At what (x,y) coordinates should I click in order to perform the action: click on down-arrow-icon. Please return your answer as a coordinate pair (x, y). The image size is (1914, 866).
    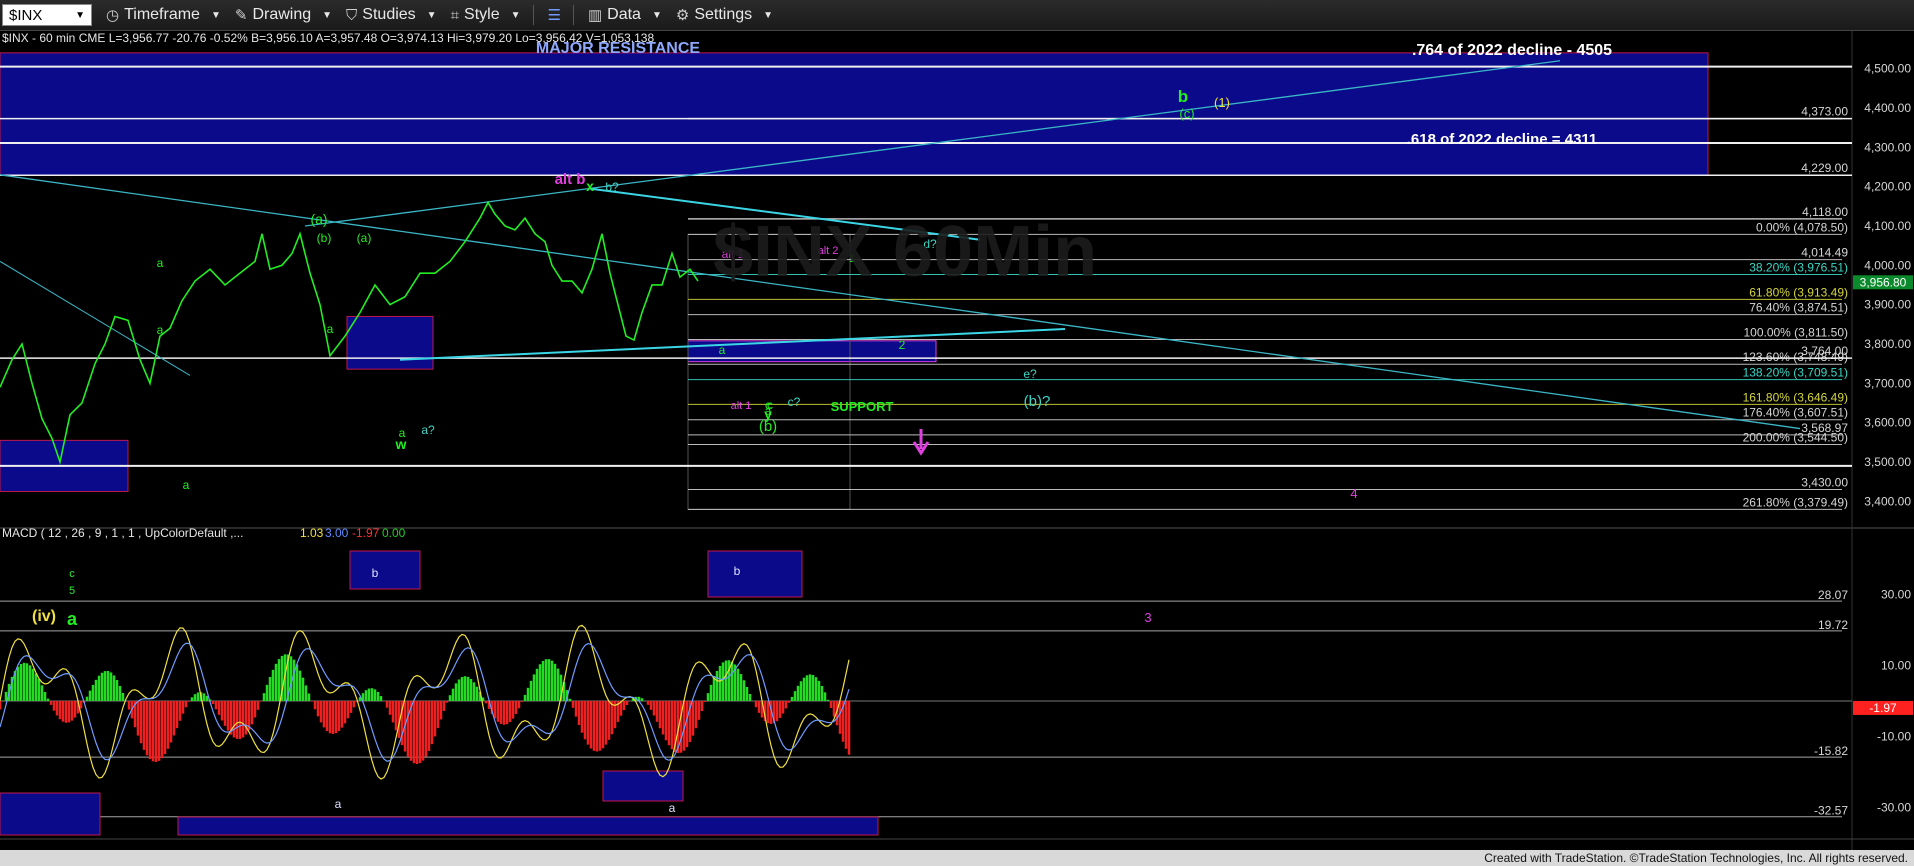
    Looking at the image, I should click on (921, 442).